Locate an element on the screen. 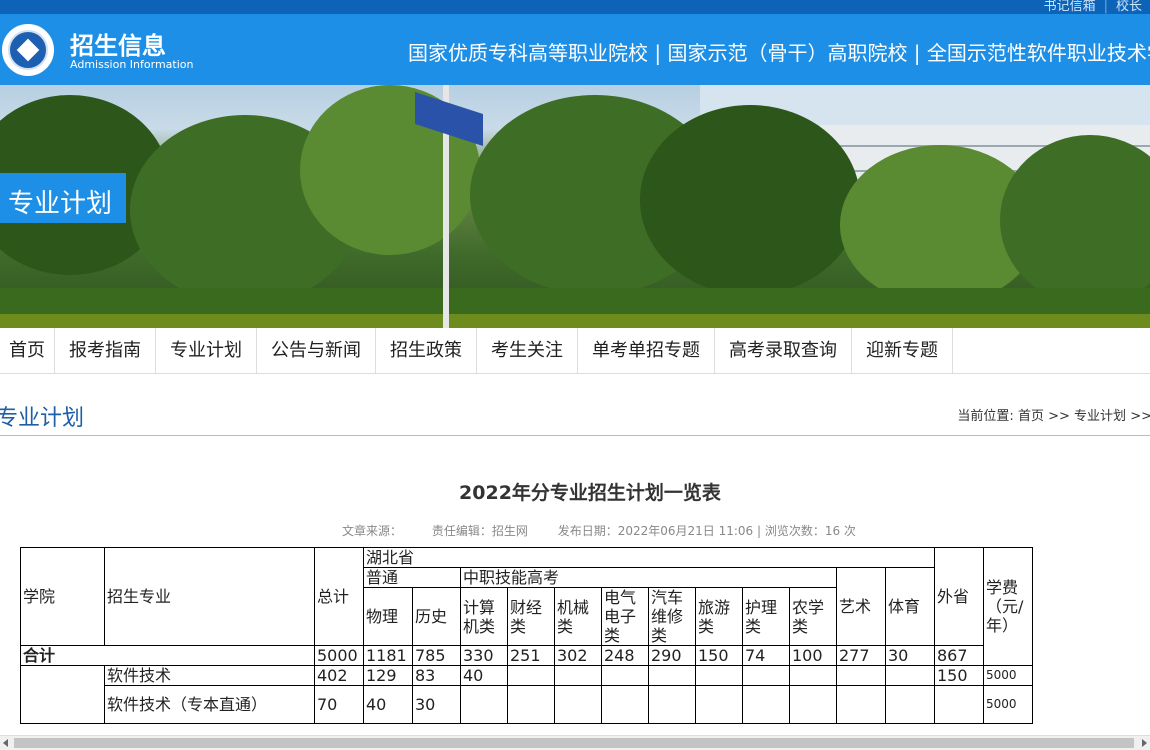 The width and height of the screenshot is (1150, 750). nav-item-policy: 招生政策 is located at coordinates (426, 351).